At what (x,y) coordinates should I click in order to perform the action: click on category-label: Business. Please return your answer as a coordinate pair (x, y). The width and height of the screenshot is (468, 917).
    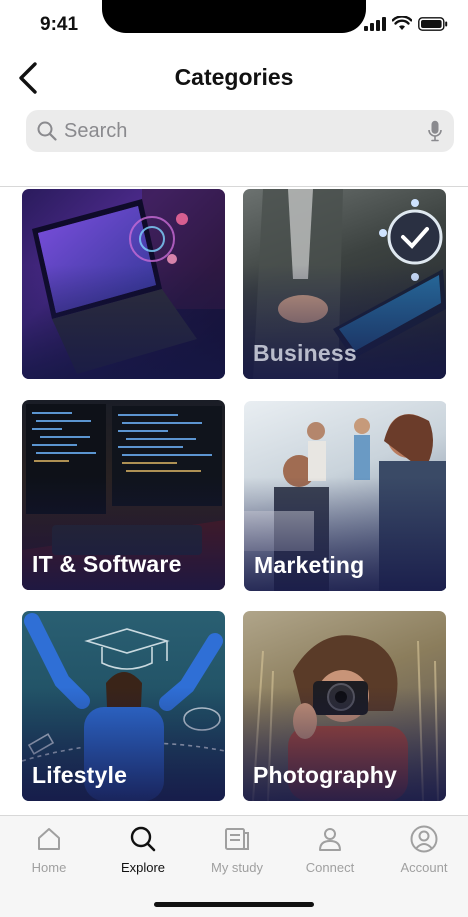
    Looking at the image, I should click on (305, 353).